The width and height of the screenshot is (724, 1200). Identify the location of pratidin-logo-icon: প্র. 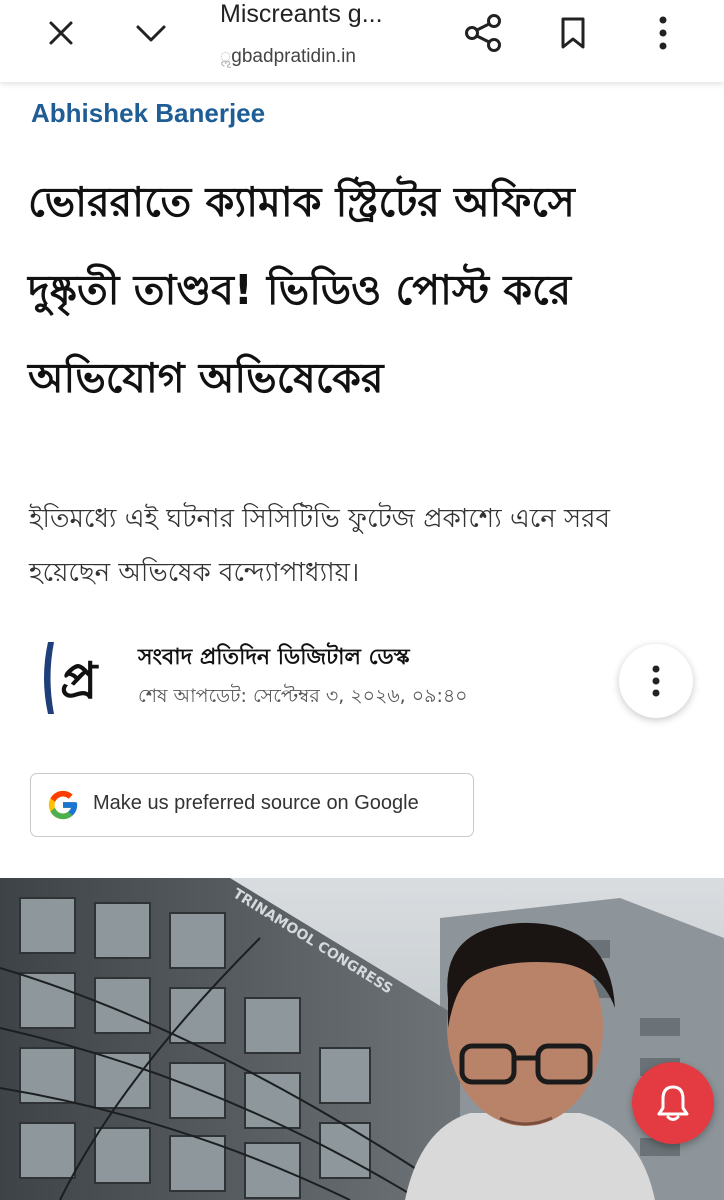
(71, 678).